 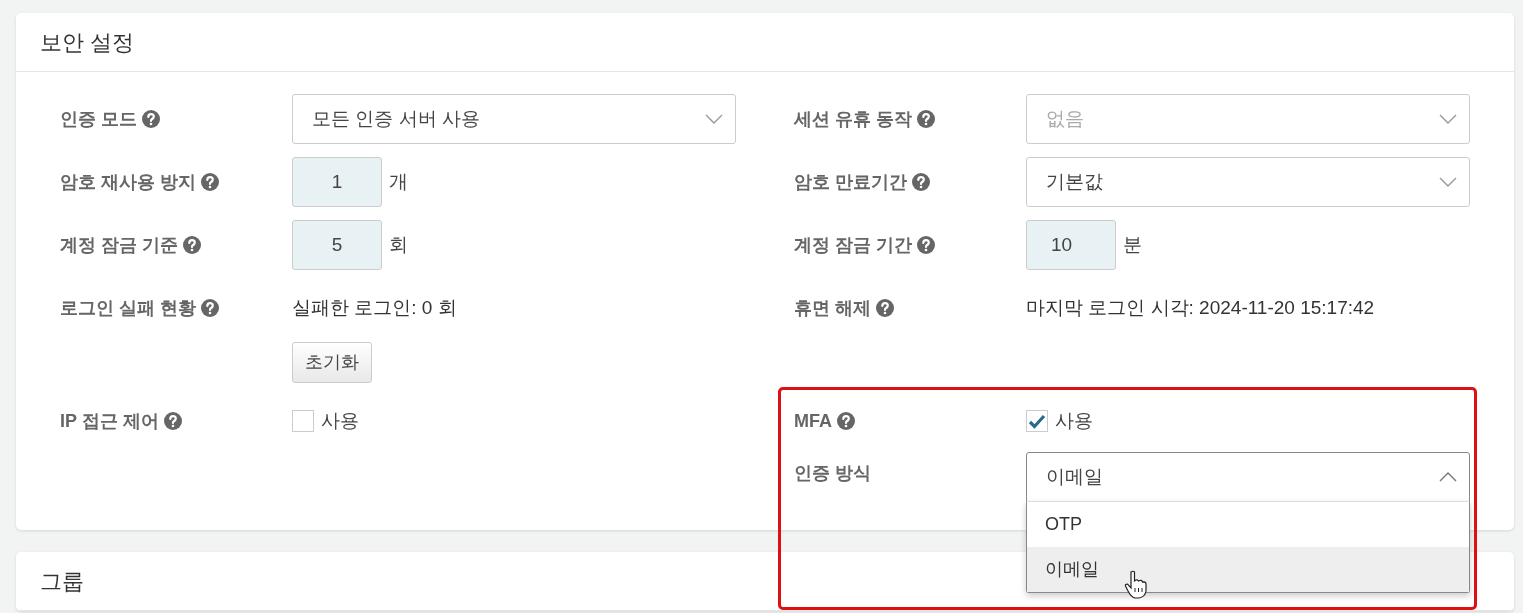 What do you see at coordinates (1248, 569) in the screenshot?
I see `dropdown-option: 이메일` at bounding box center [1248, 569].